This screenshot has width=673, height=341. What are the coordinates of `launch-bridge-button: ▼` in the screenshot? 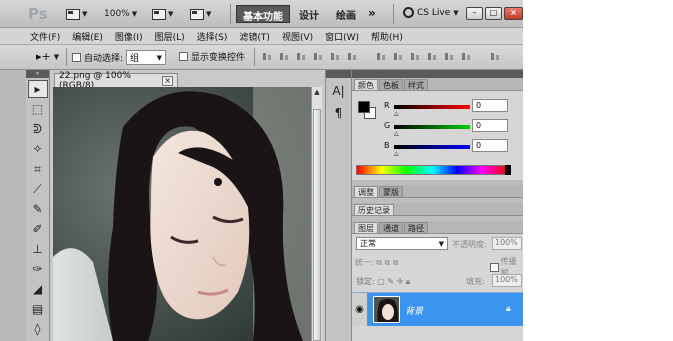 It's located at (76, 14).